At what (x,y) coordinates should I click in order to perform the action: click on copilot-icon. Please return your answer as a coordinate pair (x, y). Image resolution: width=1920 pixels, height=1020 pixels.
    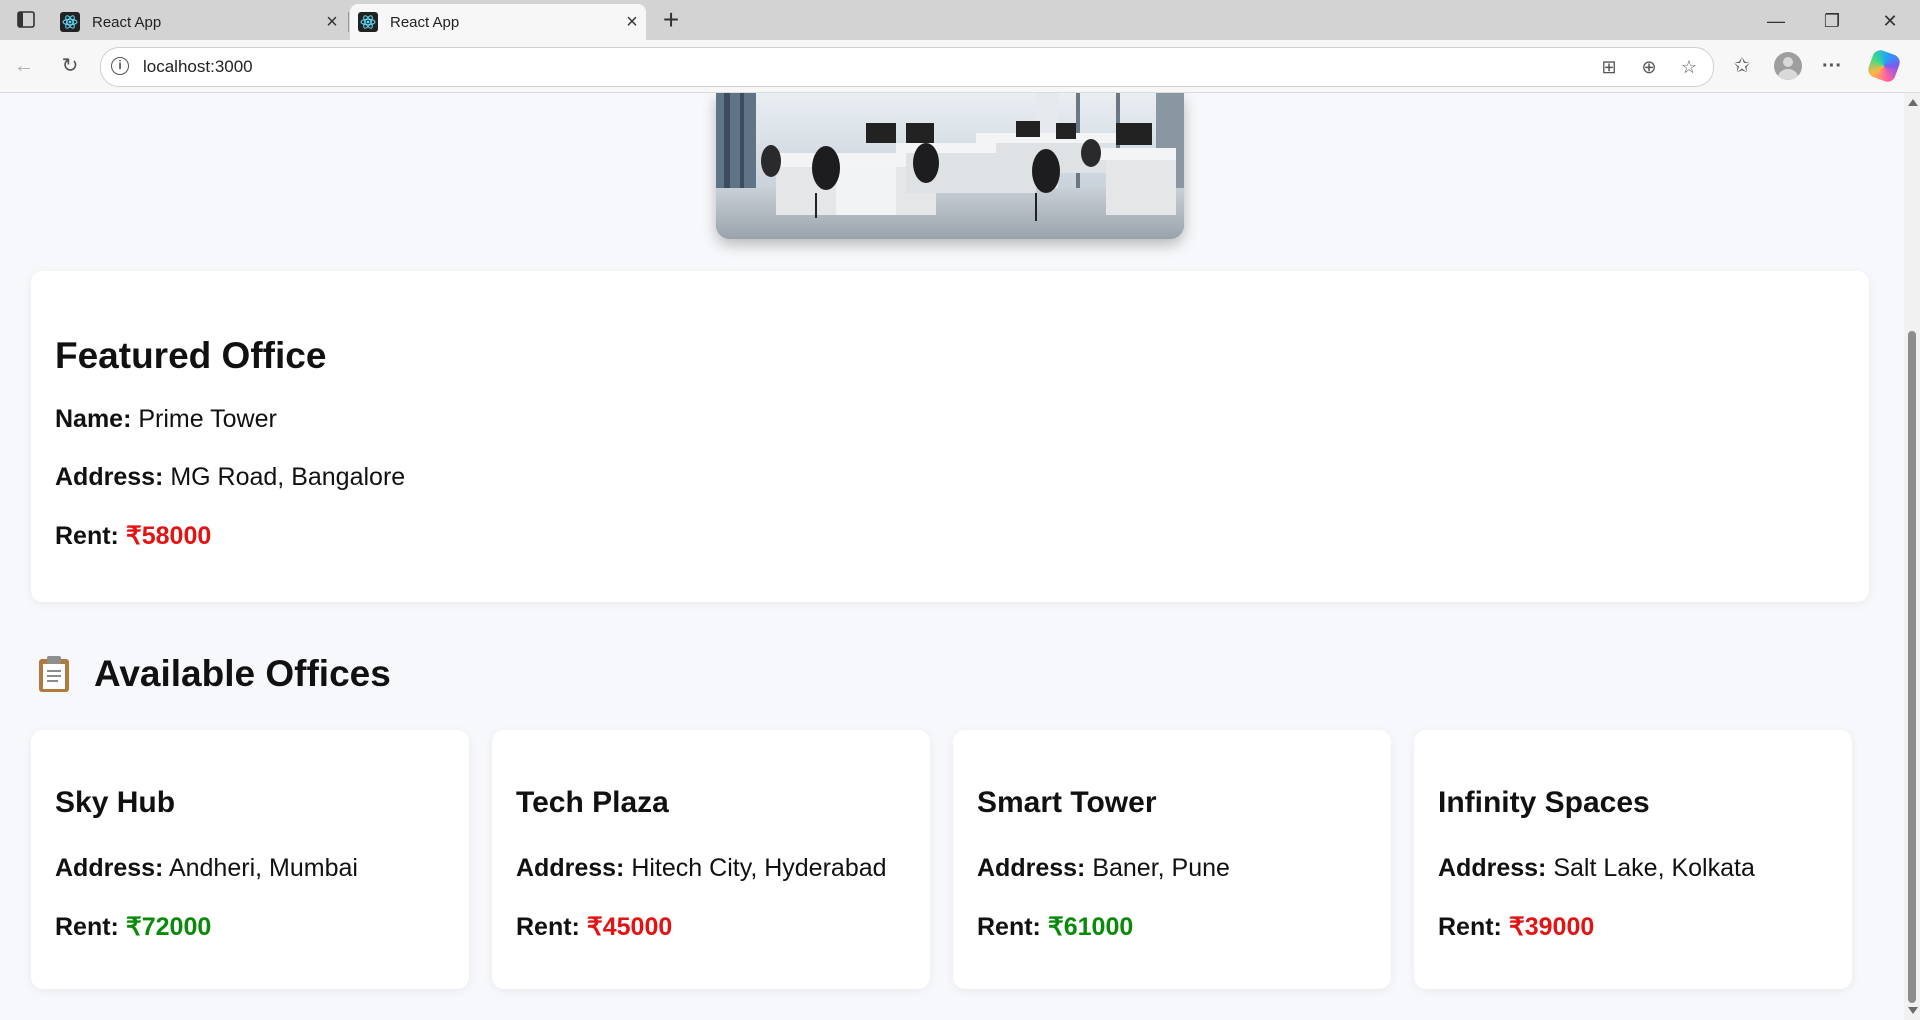
    Looking at the image, I should click on (1884, 66).